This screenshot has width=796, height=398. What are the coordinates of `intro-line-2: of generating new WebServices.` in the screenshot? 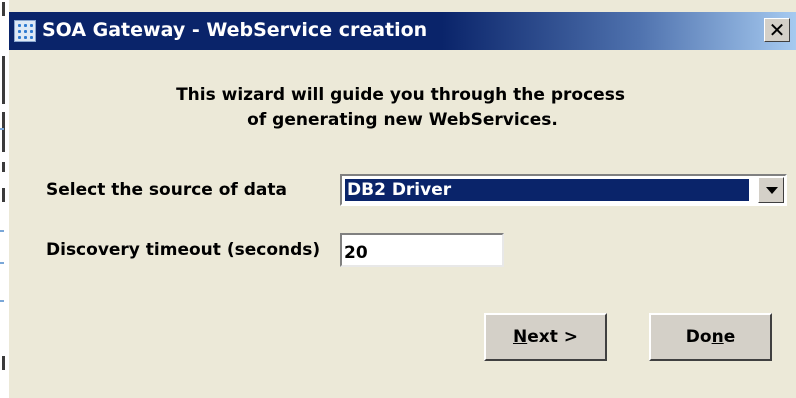 It's located at (402, 120).